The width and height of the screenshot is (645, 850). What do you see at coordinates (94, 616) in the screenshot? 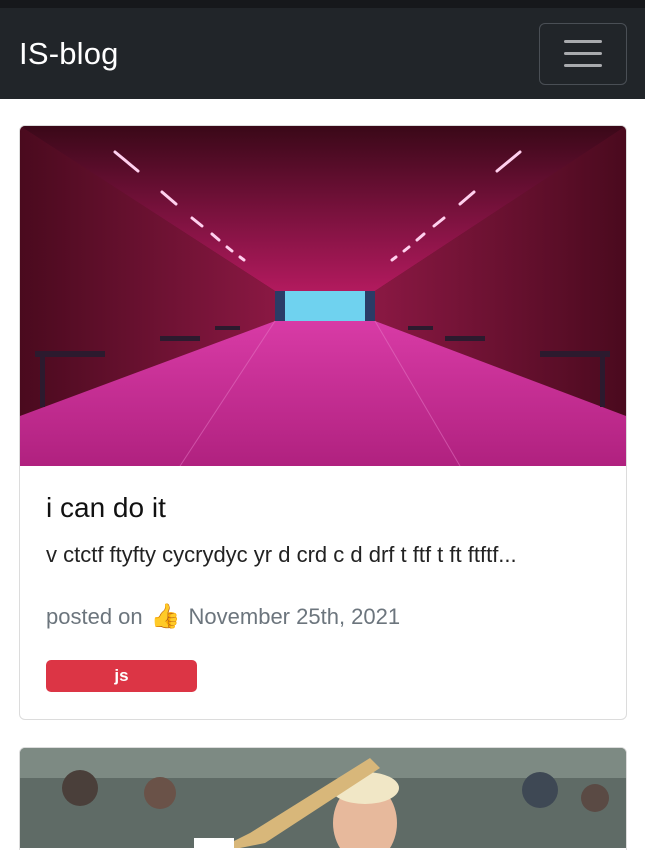
I see `posted-on-label: posted on` at bounding box center [94, 616].